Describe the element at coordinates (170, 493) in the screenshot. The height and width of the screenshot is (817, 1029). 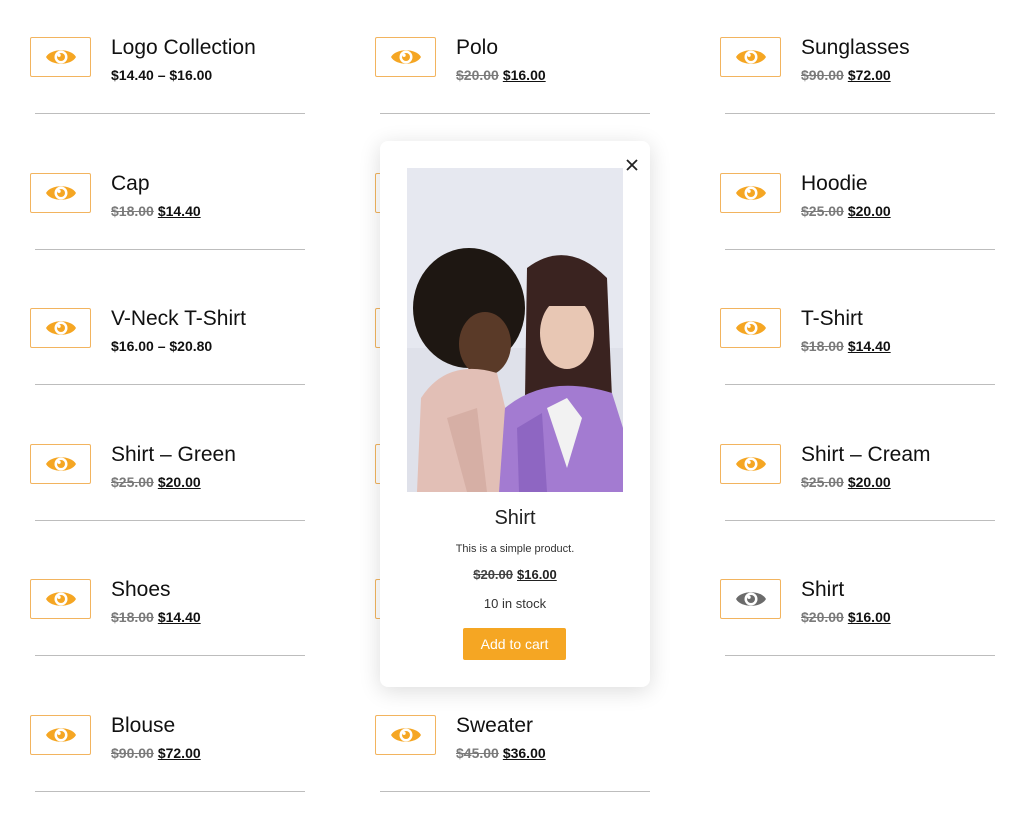
I see `product-item: Shirt – Green $25.00 $20.00` at that location.